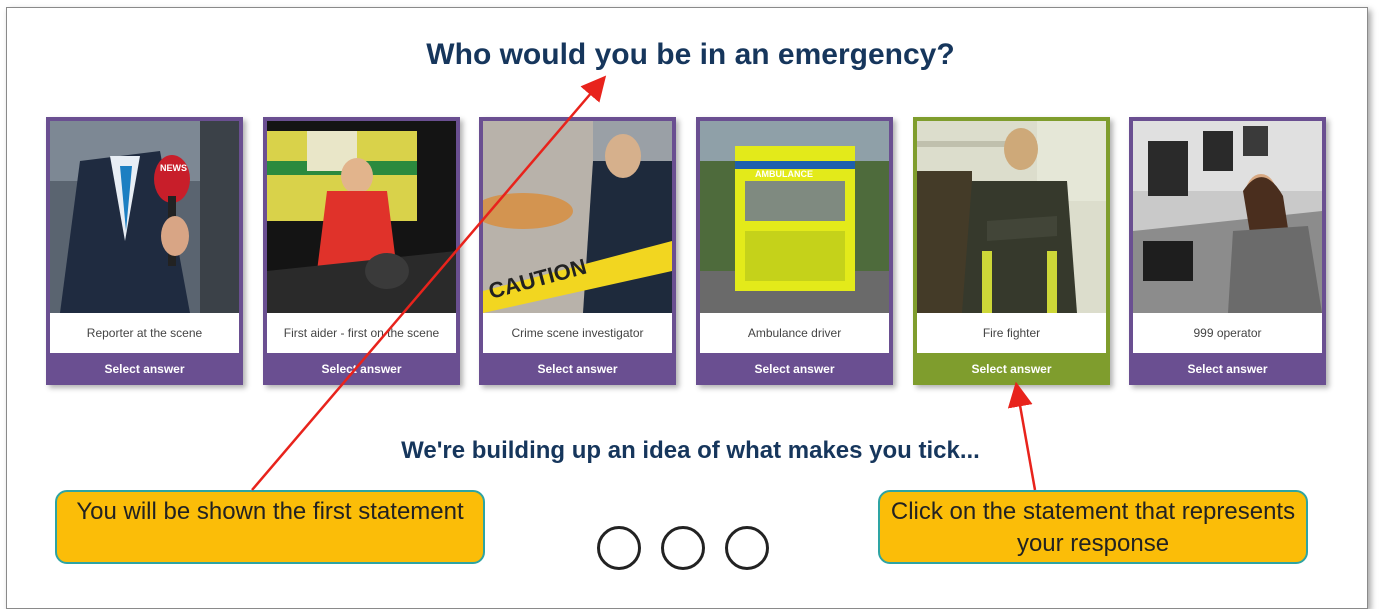 This screenshot has width=1381, height=609. What do you see at coordinates (1022, 436) in the screenshot?
I see `arrow-to-select-answer` at bounding box center [1022, 436].